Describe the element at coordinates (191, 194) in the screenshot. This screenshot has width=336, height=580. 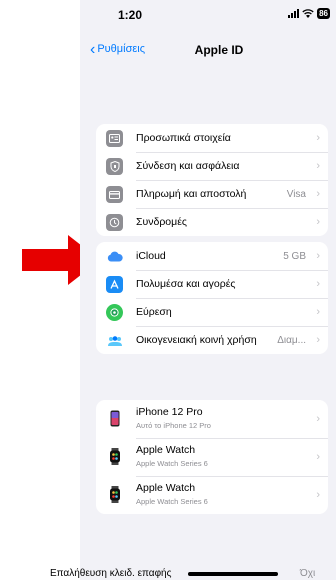
I see `row-label: Πληρωμή και αποστολή` at that location.